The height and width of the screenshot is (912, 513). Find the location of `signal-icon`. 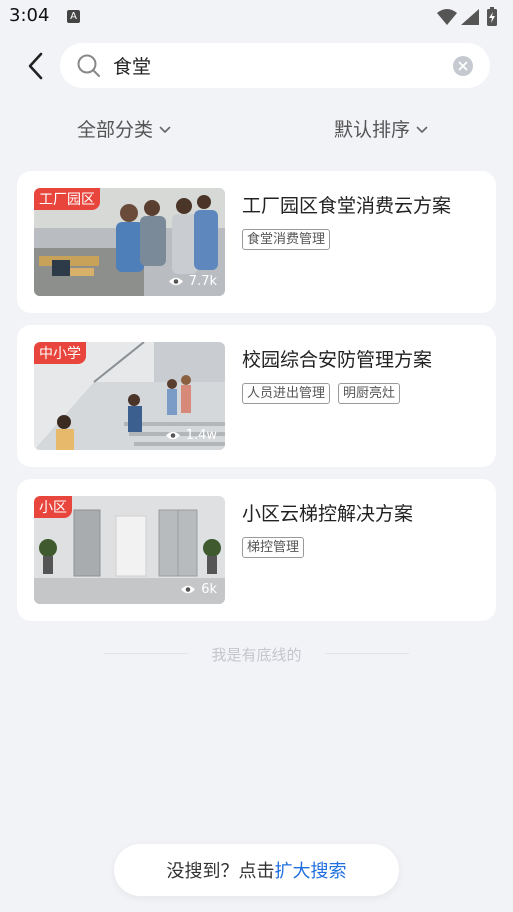

signal-icon is located at coordinates (470, 17).